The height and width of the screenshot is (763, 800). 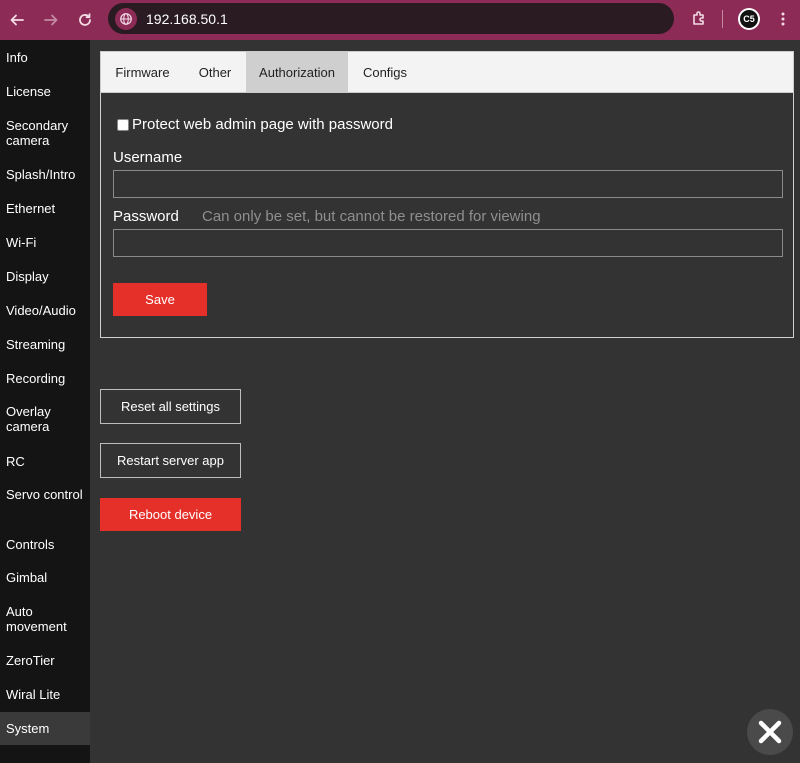 I want to click on browser-toolbar: 192.168.50.1 C5, so click(x=400, y=20).